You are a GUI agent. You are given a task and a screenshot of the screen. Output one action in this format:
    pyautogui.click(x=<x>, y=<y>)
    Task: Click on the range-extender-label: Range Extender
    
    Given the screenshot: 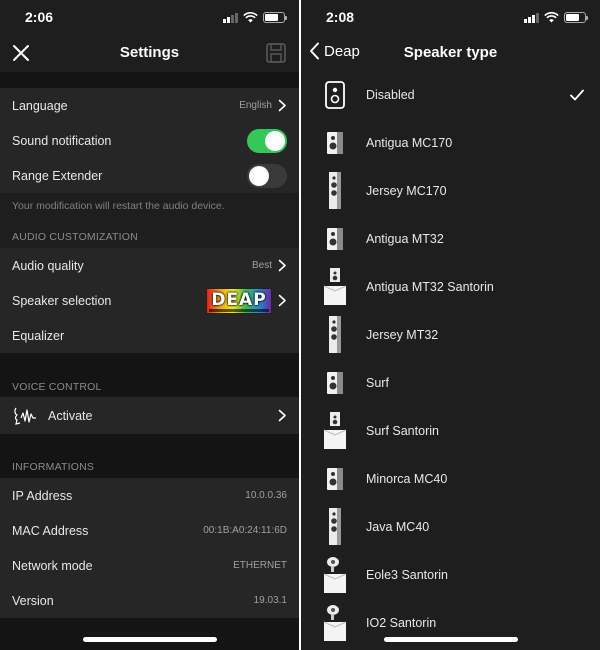 What is the action you would take?
    pyautogui.click(x=57, y=175)
    